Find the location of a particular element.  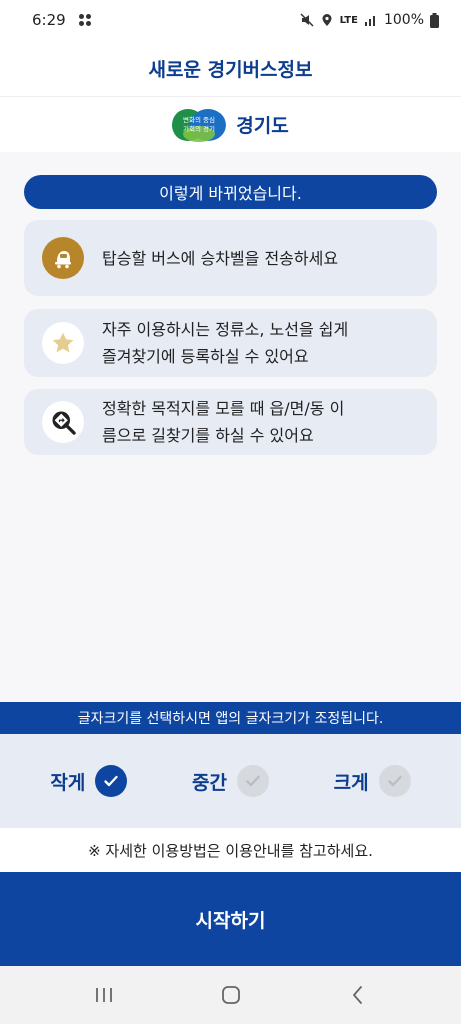

system-nav-bar is located at coordinates (230, 995).